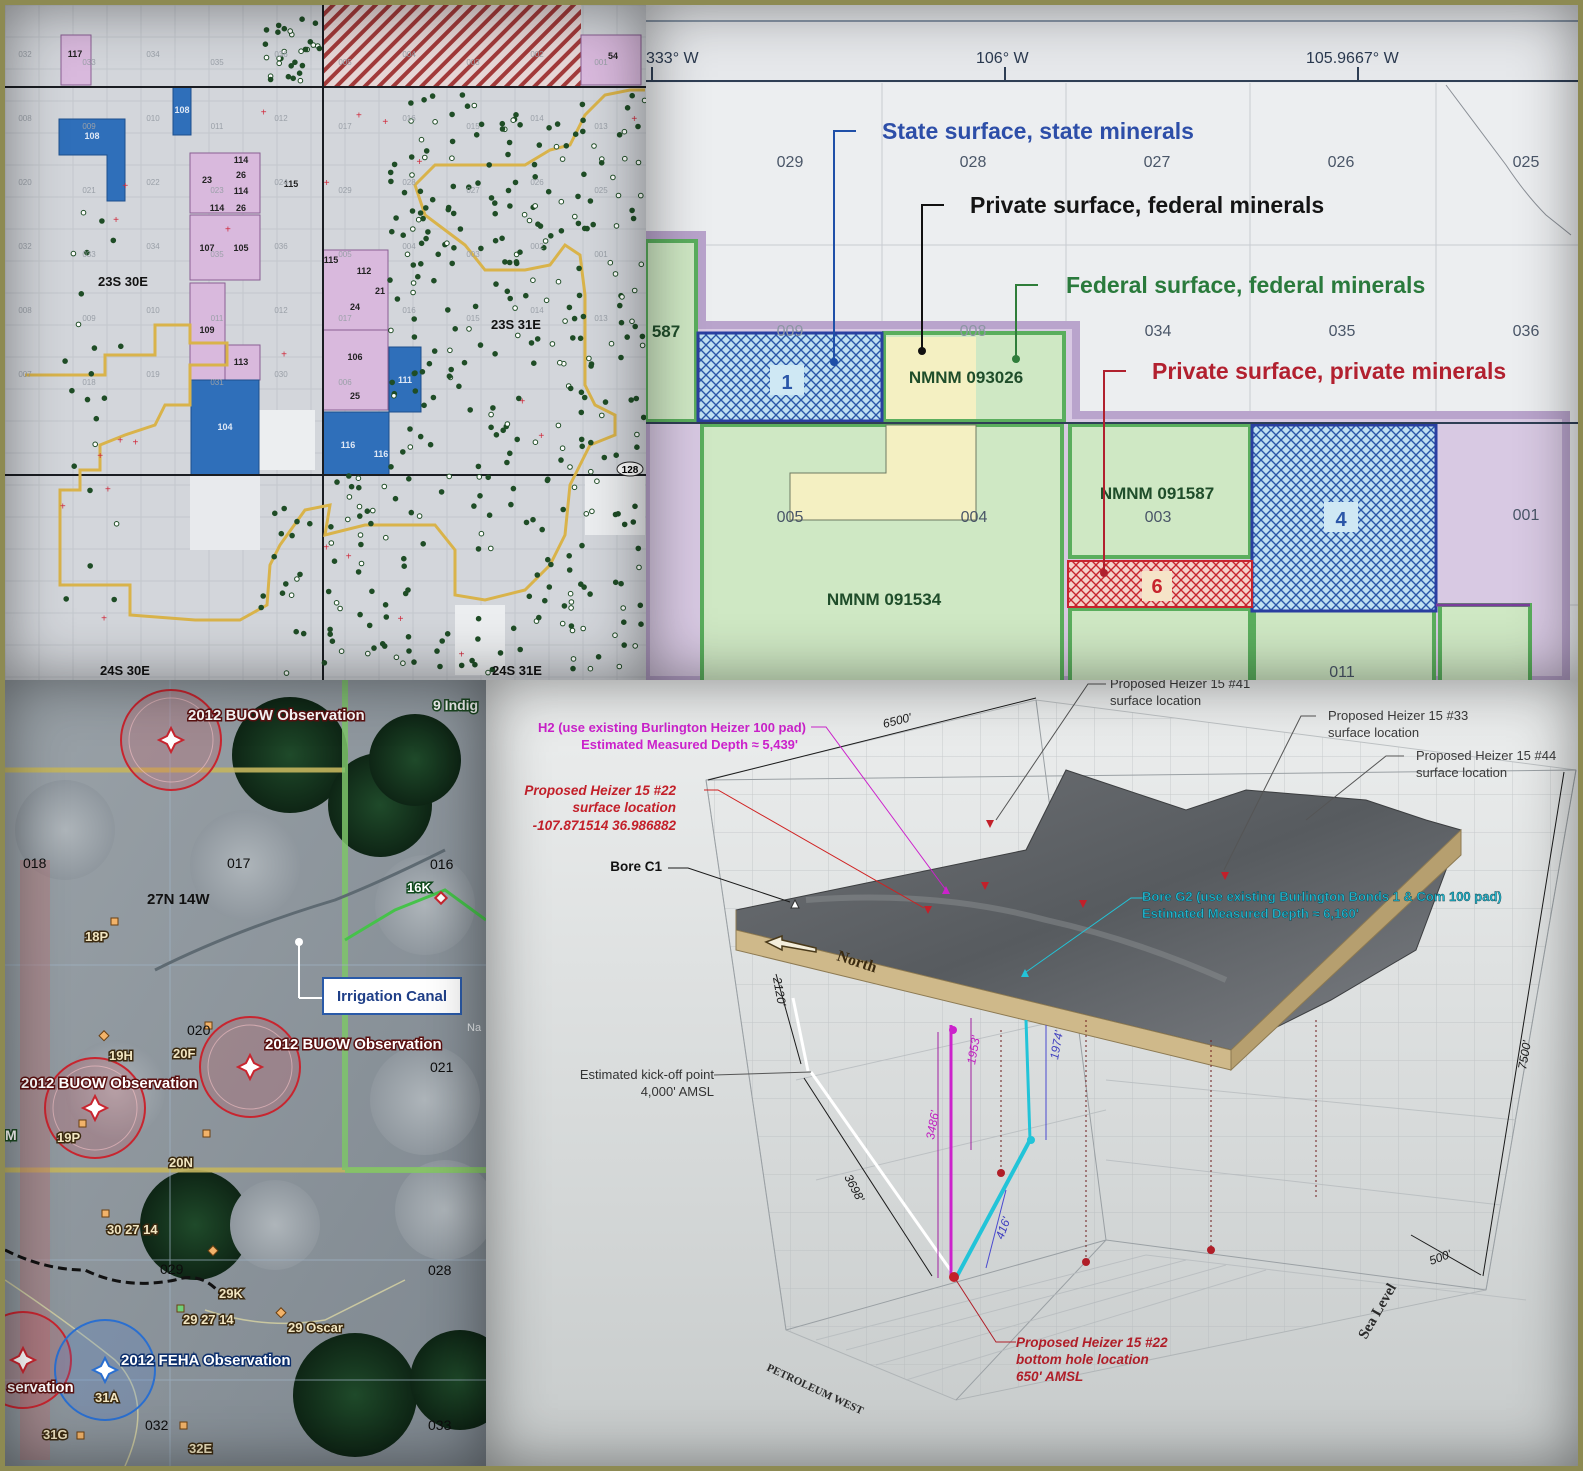  I want to click on section-number: 029, so click(345, 190).